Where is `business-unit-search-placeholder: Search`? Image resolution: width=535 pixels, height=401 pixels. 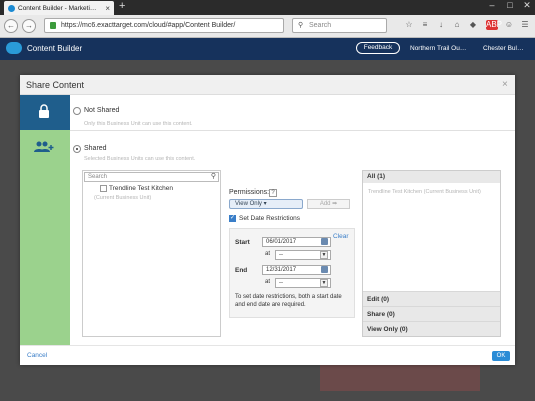
business-unit-search-placeholder: Search is located at coordinates (98, 177).